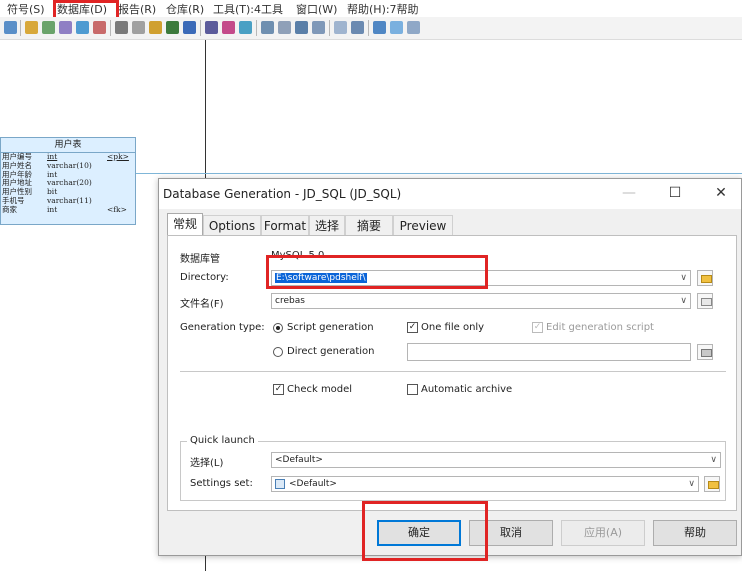  What do you see at coordinates (316, 9) in the screenshot?
I see `menu-window: 窗口(W)` at bounding box center [316, 9].